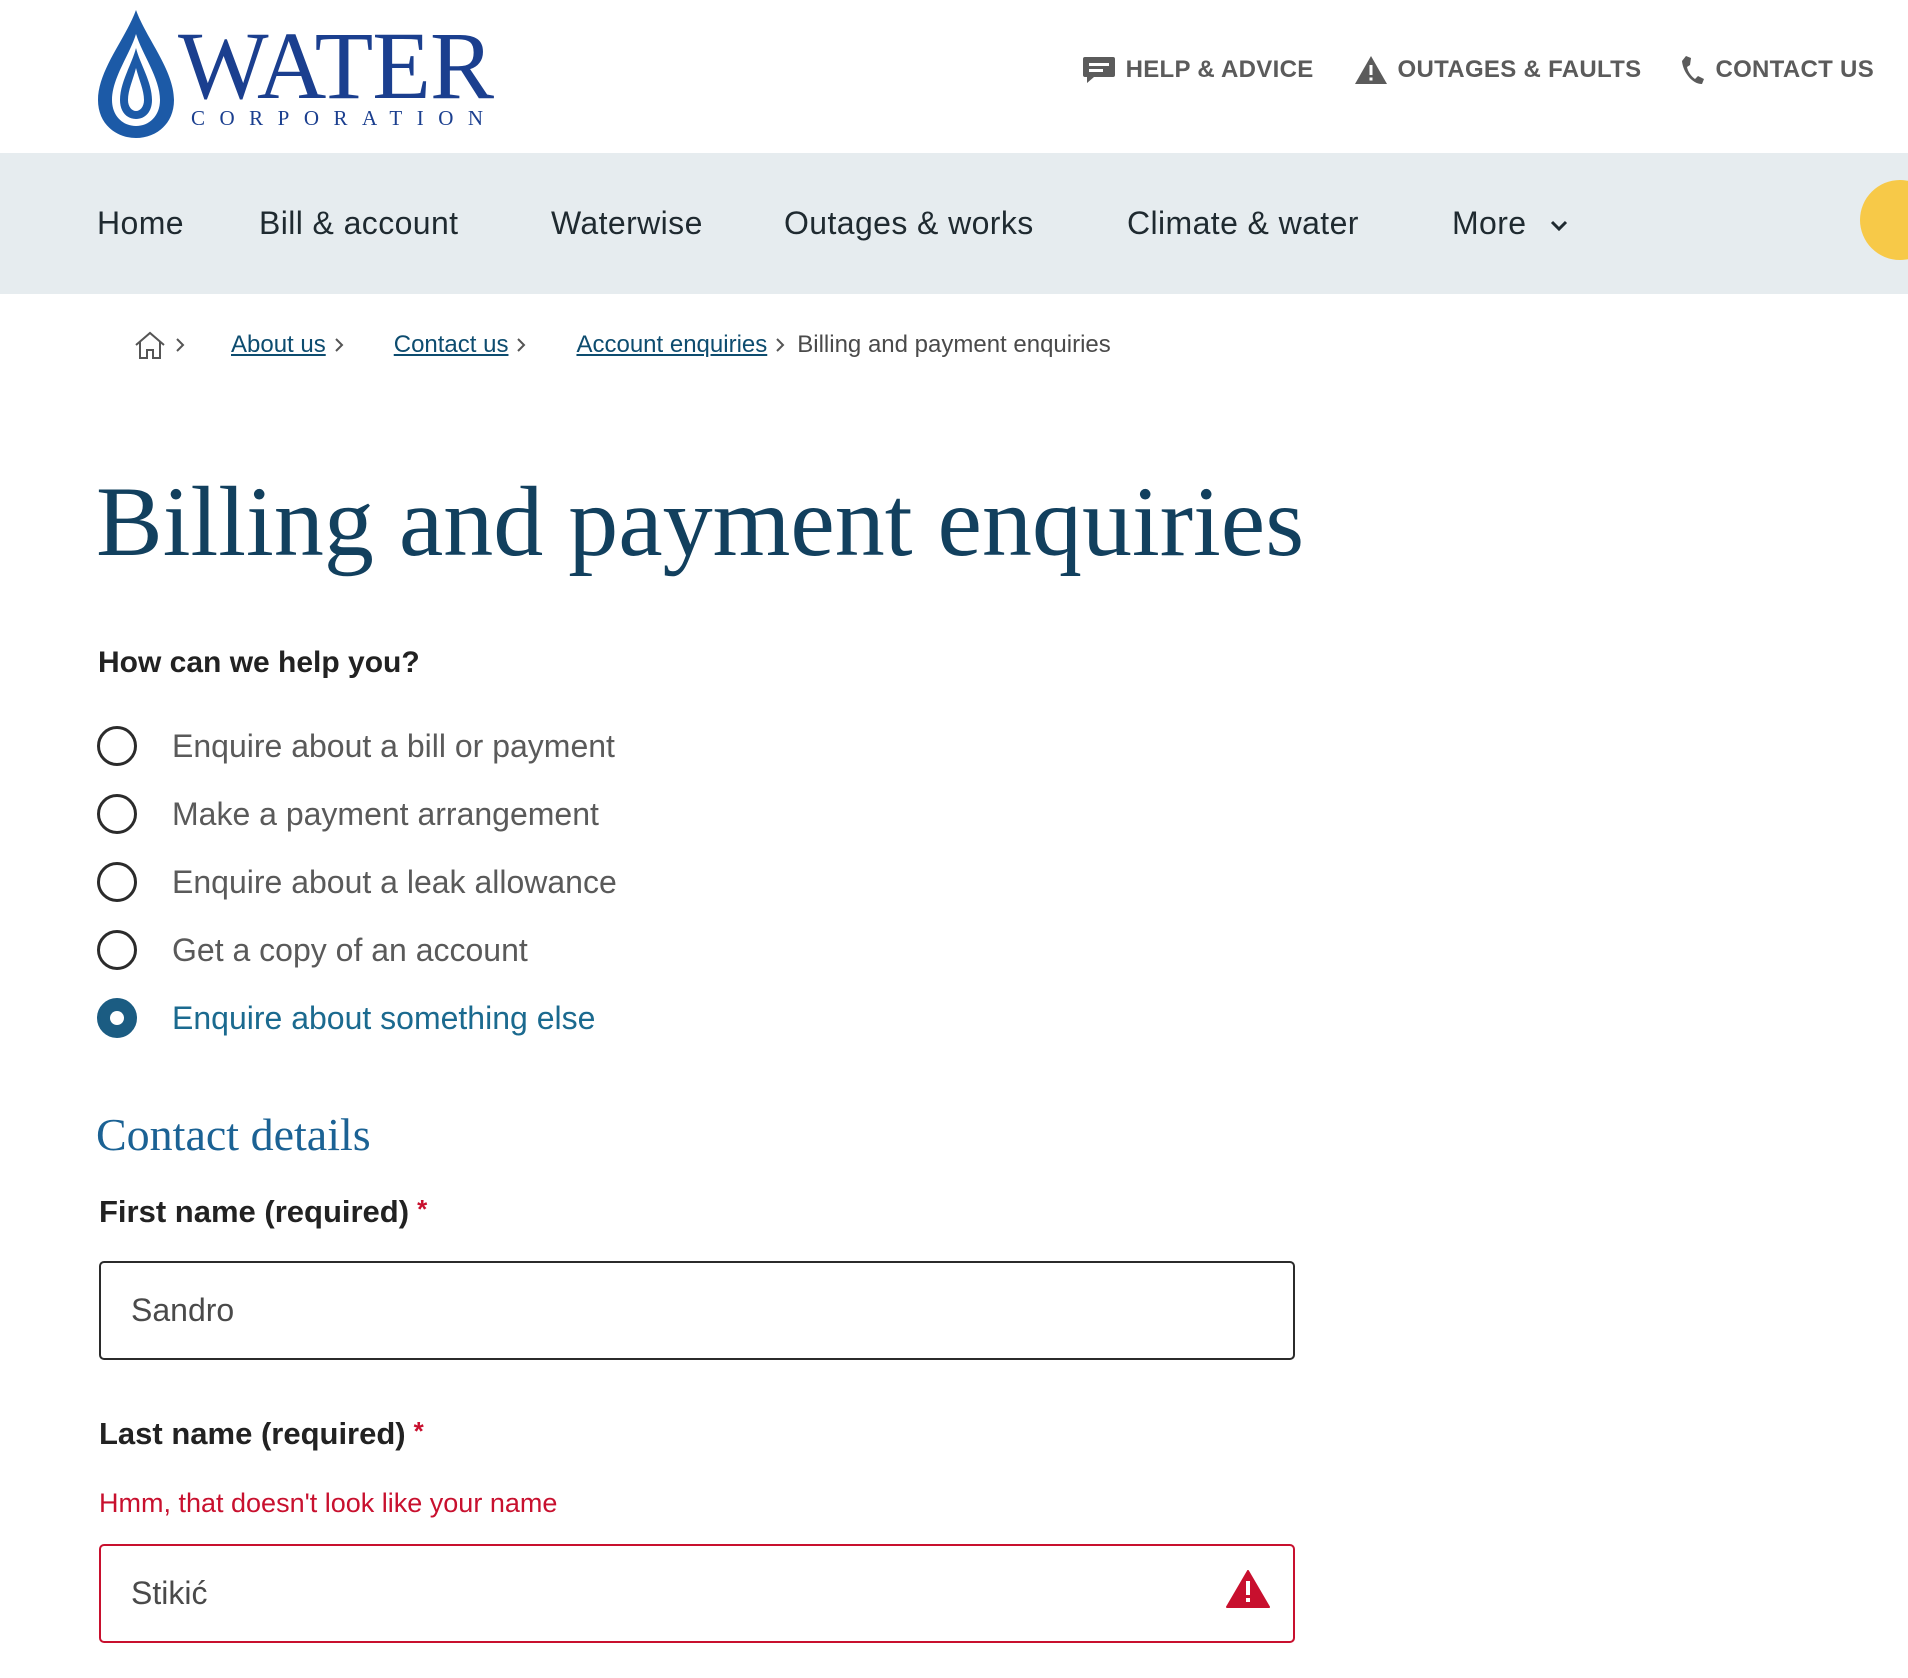  Describe the element at coordinates (451, 345) in the screenshot. I see `breadcrumb-contact-us: Contact us` at that location.